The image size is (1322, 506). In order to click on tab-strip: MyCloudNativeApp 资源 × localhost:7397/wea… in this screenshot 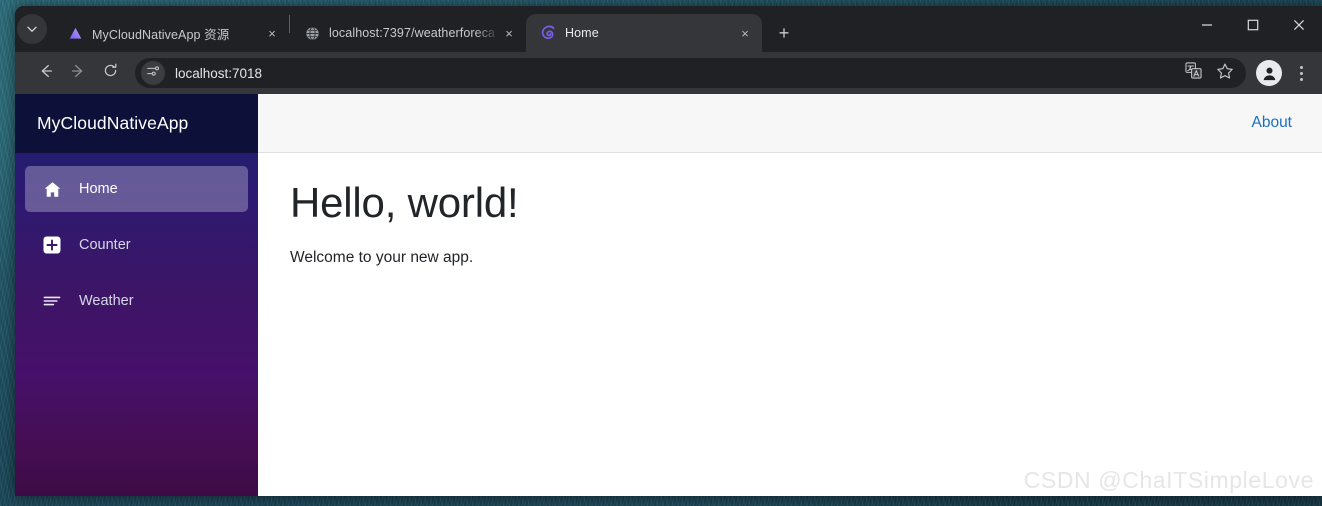, I will do `click(668, 29)`.